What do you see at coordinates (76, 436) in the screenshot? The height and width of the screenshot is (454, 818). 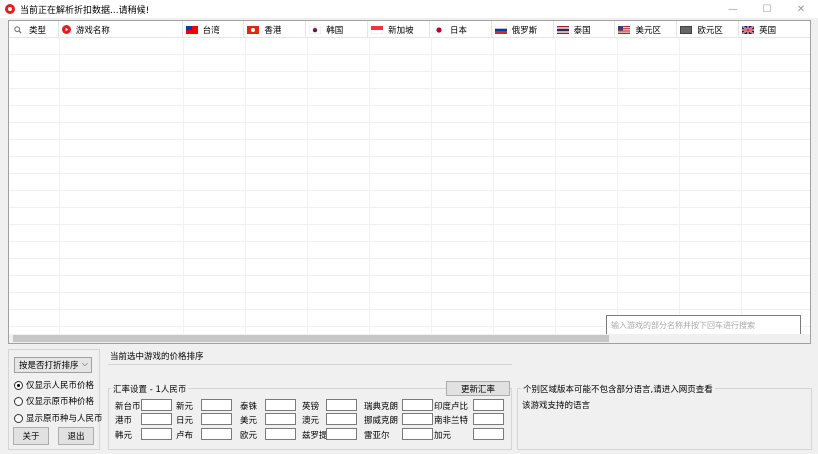 I see `exit-button: 退出` at bounding box center [76, 436].